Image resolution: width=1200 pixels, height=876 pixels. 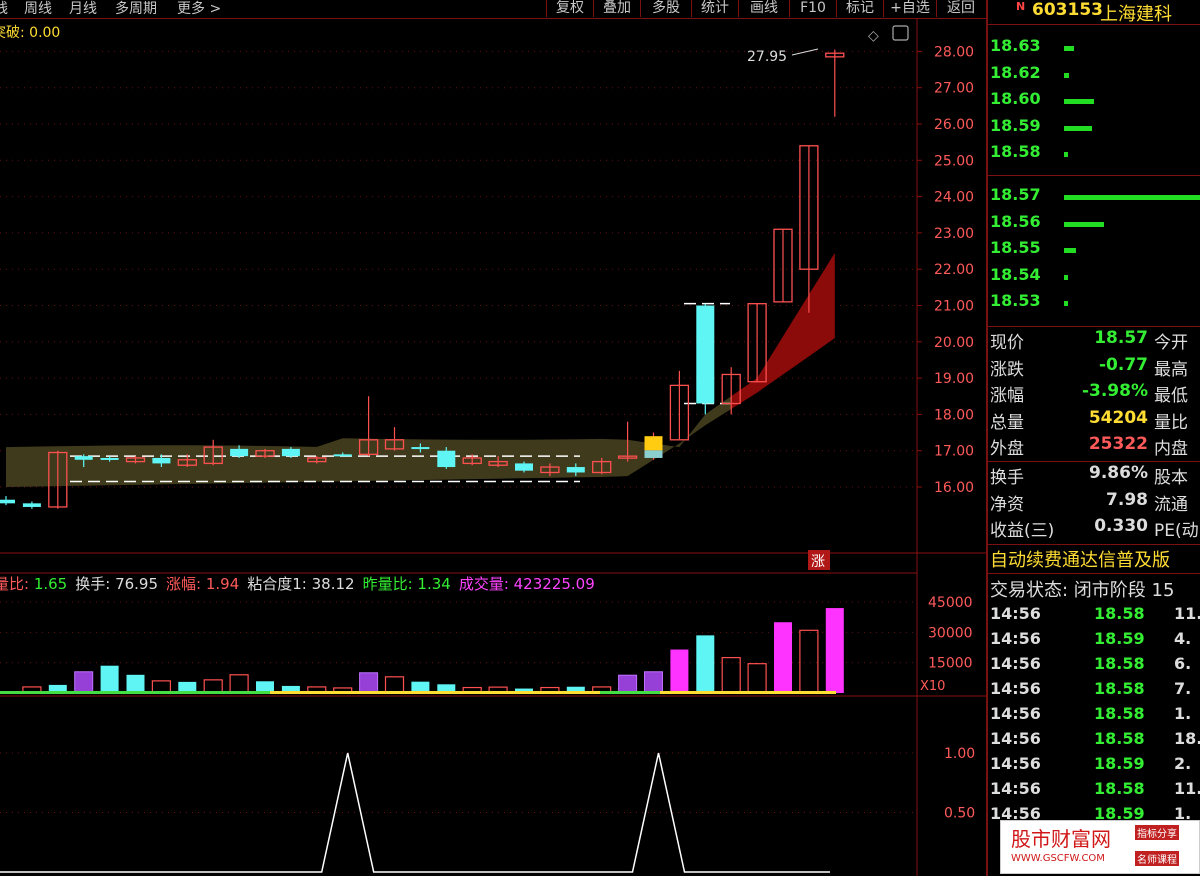 What do you see at coordinates (1119, 763) in the screenshot?
I see `tick-price: 18.59` at bounding box center [1119, 763].